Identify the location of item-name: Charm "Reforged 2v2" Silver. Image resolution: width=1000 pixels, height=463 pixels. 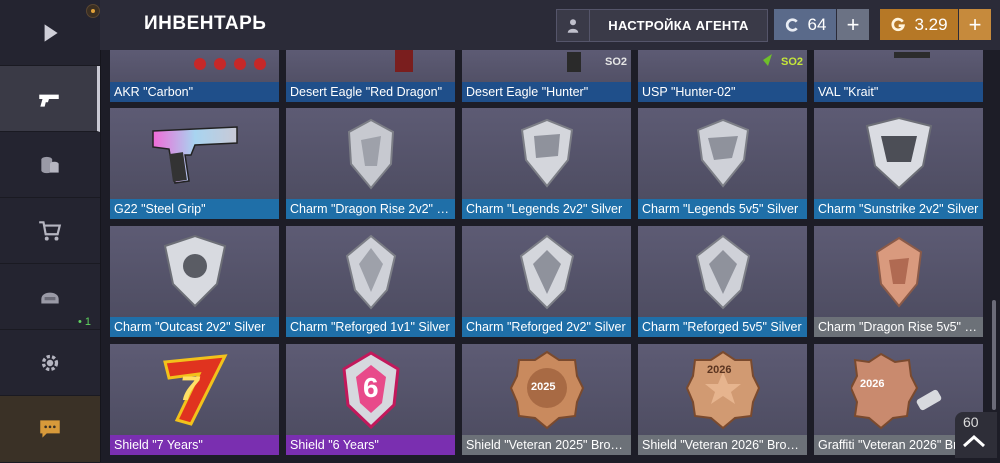
(546, 327).